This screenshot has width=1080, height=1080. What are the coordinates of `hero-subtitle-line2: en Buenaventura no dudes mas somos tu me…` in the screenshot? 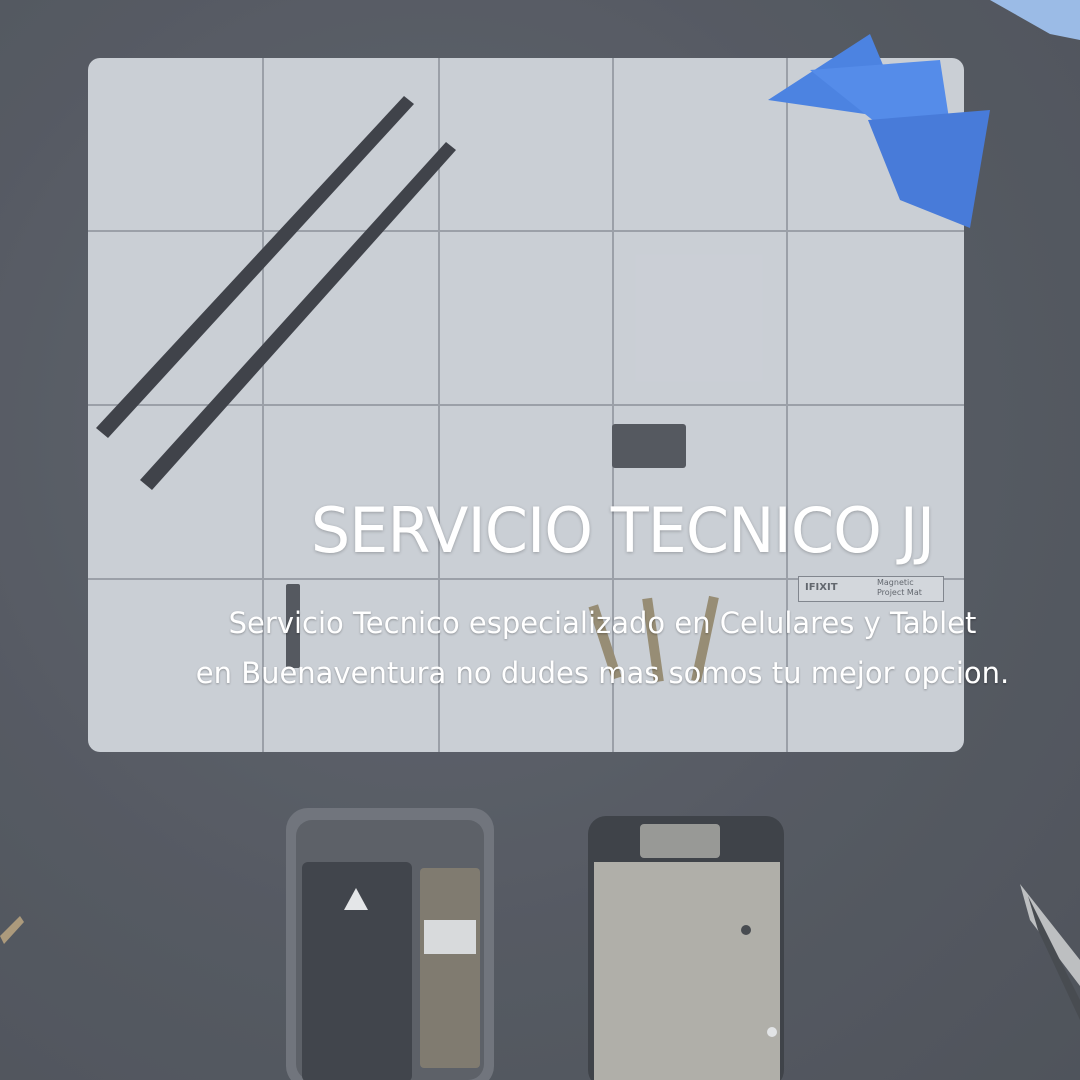 It's located at (602, 673).